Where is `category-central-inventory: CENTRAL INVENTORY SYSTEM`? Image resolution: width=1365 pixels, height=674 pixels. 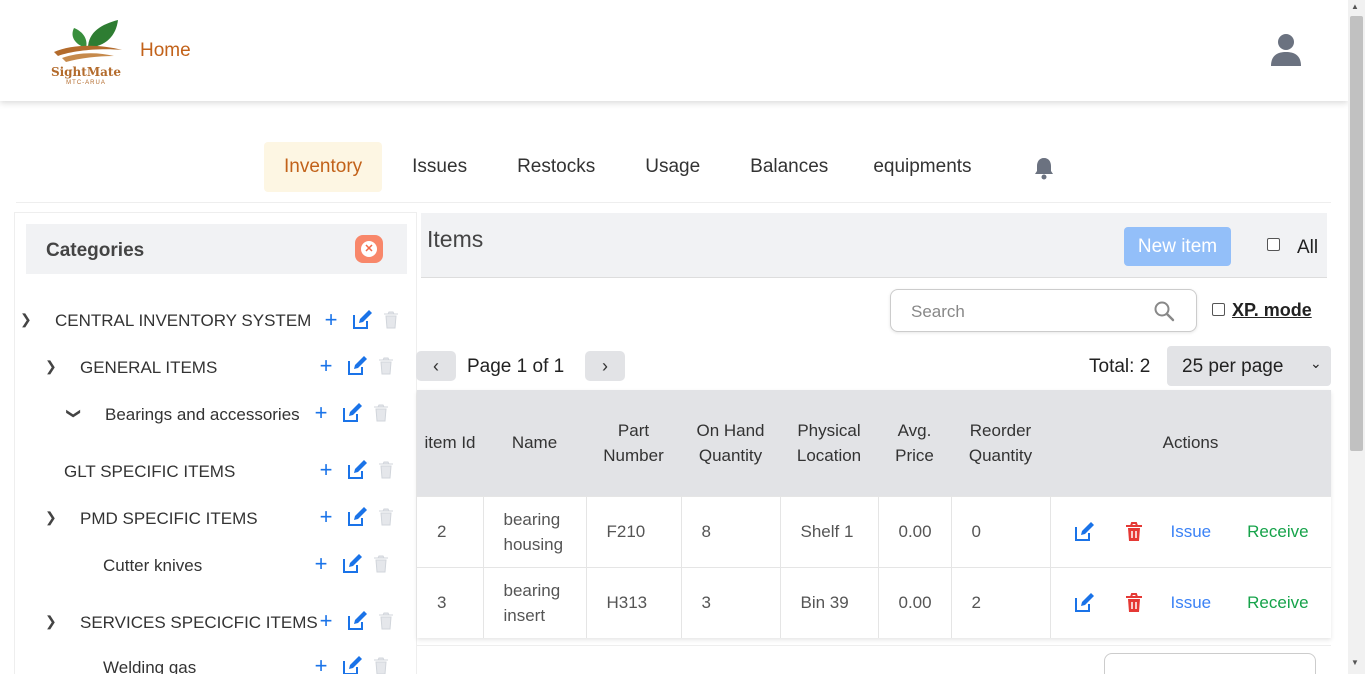
category-central-inventory: CENTRAL INVENTORY SYSTEM is located at coordinates (183, 321).